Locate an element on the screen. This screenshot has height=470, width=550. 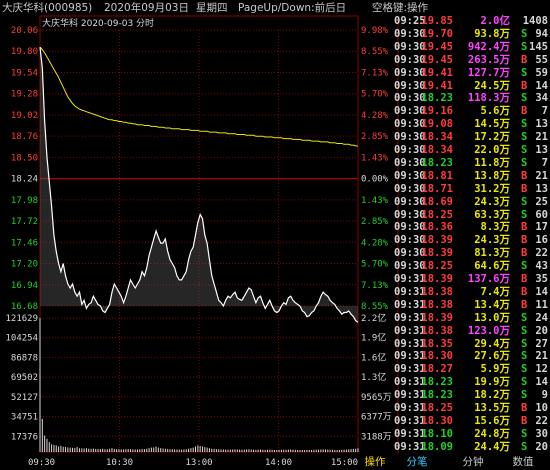
volume-tick-label: 86878 is located at coordinates (24, 358).